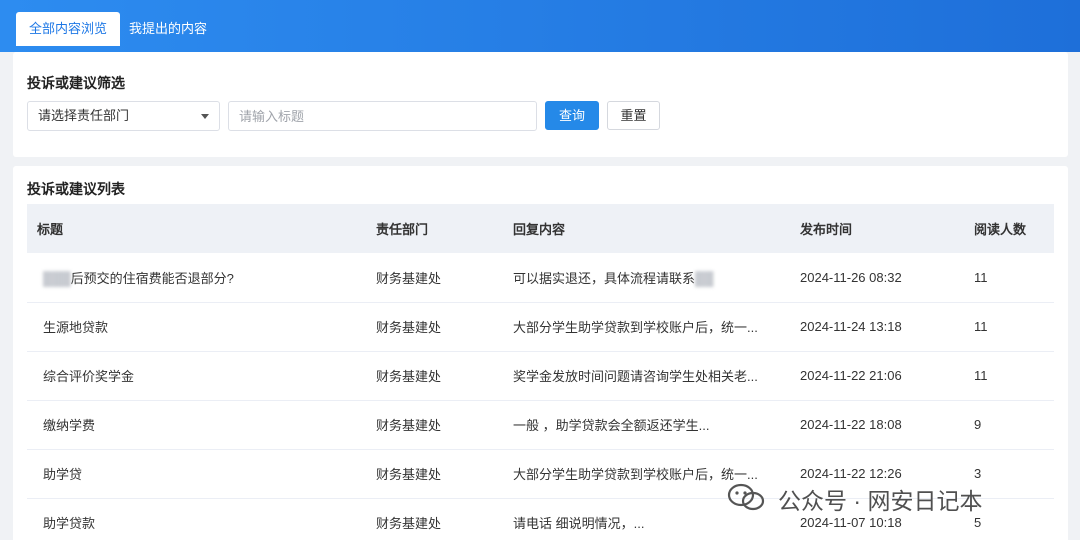 The width and height of the screenshot is (1080, 540). What do you see at coordinates (572, 115) in the screenshot?
I see `query-button: 查询` at bounding box center [572, 115].